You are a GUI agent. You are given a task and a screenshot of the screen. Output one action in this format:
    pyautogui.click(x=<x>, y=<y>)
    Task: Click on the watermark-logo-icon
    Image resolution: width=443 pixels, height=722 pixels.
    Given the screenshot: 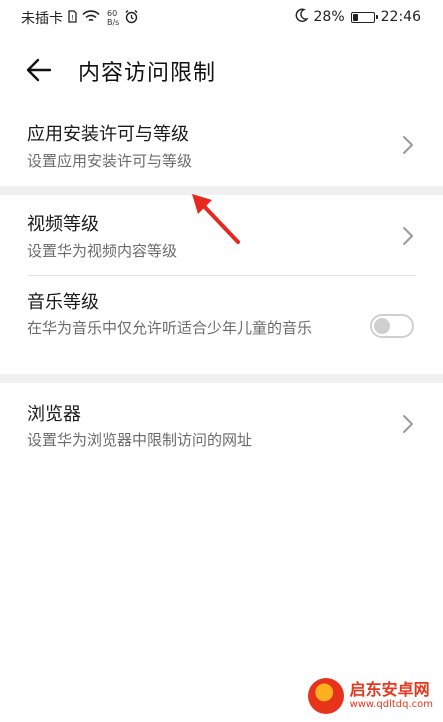 What is the action you would take?
    pyautogui.click(x=325, y=696)
    